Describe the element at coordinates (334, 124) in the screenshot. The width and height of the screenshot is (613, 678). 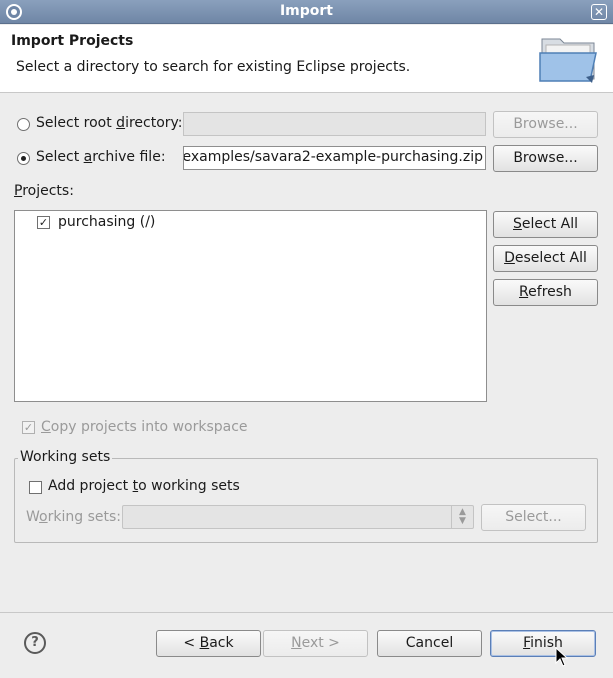
I see `root-directory-input` at that location.